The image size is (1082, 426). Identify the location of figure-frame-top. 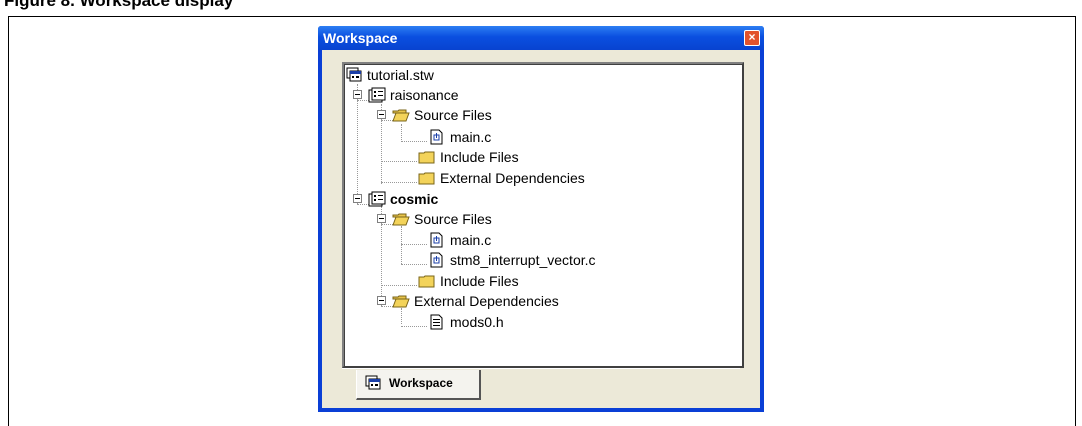
(542, 16).